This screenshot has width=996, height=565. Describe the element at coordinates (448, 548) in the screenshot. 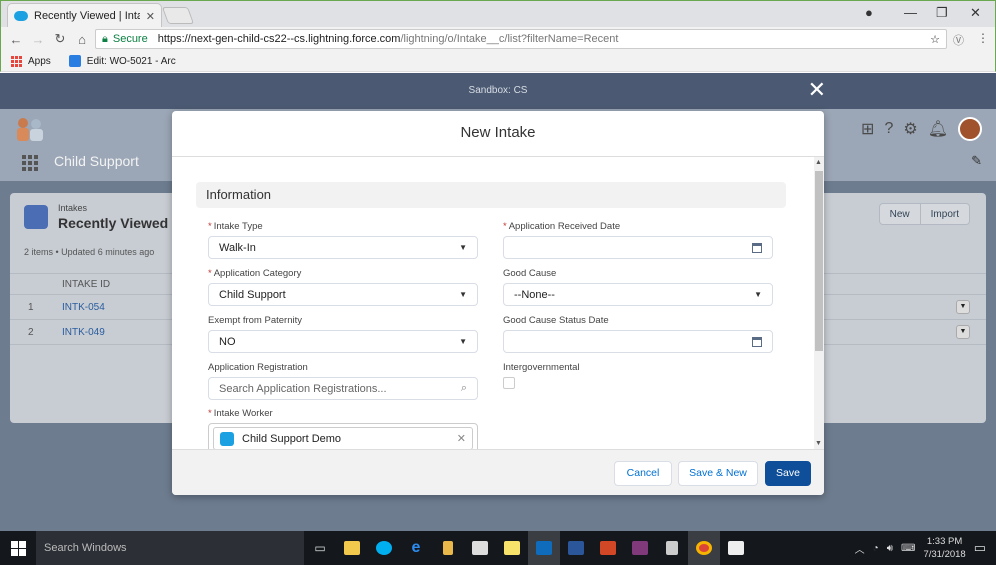

I see `keepass-icon` at that location.